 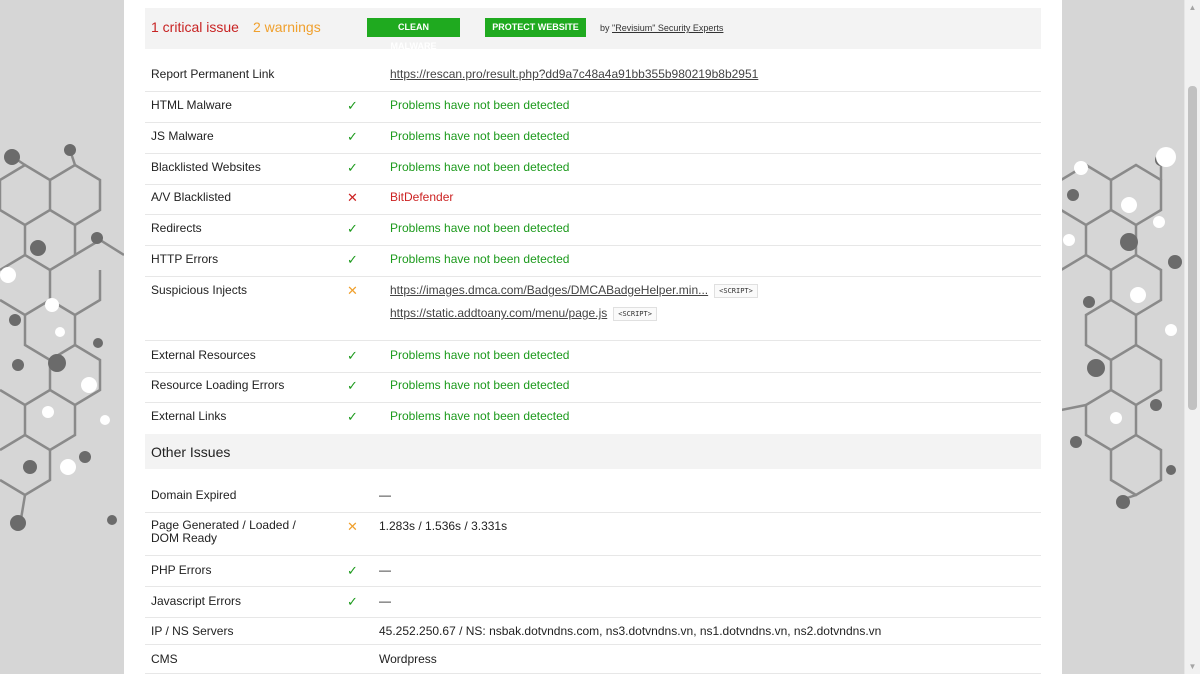 I want to click on molecule-background-left, so click(x=62, y=337).